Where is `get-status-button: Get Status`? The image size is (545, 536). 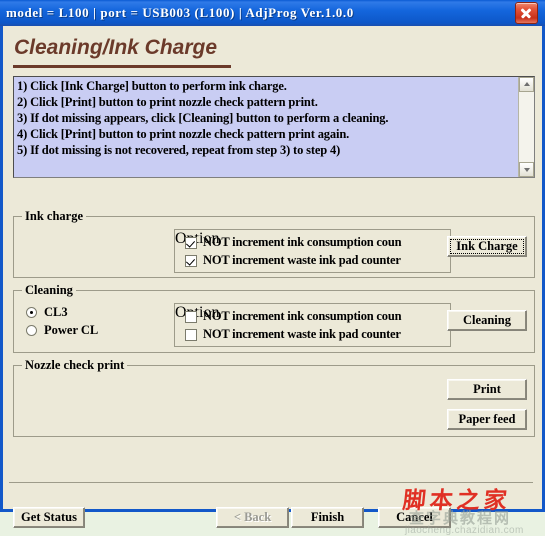 get-status-button: Get Status is located at coordinates (49, 517).